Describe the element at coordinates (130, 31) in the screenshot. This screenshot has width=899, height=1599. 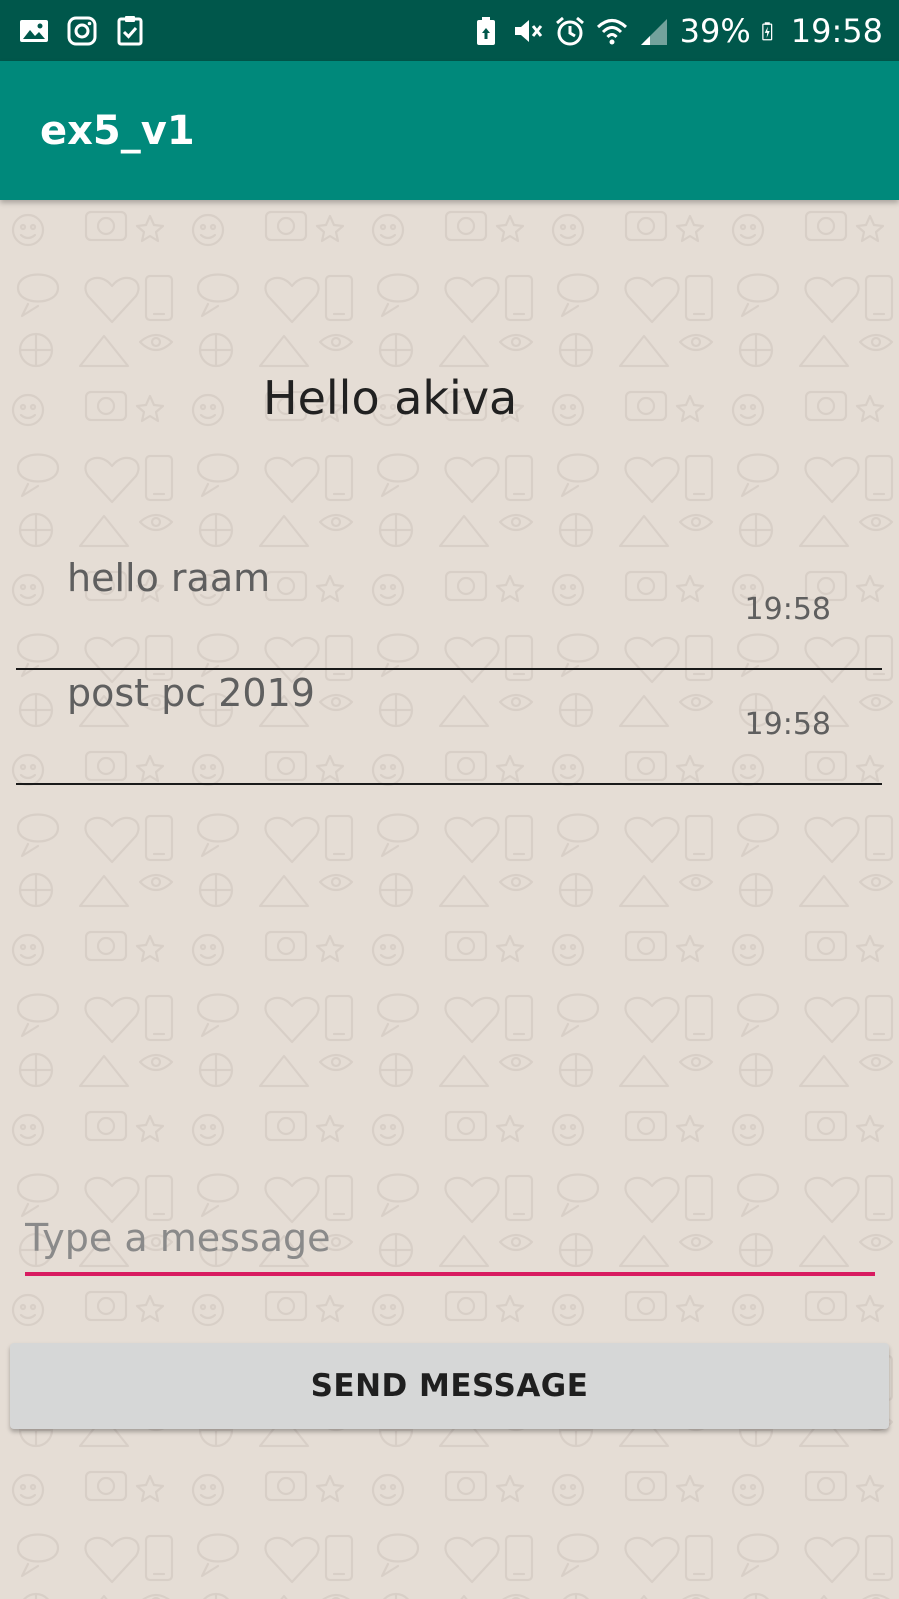
I see `checklist-icon` at that location.